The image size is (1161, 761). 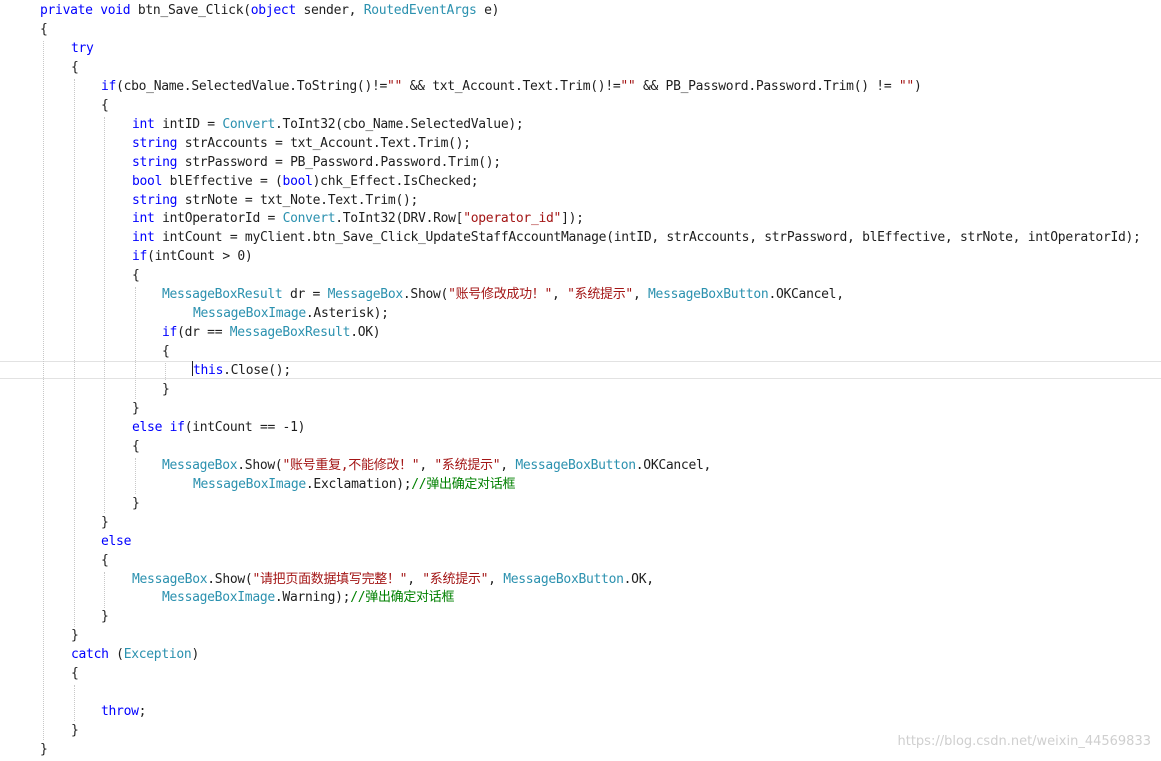 I want to click on code-line: else if(intCount == -1), so click(x=218, y=427).